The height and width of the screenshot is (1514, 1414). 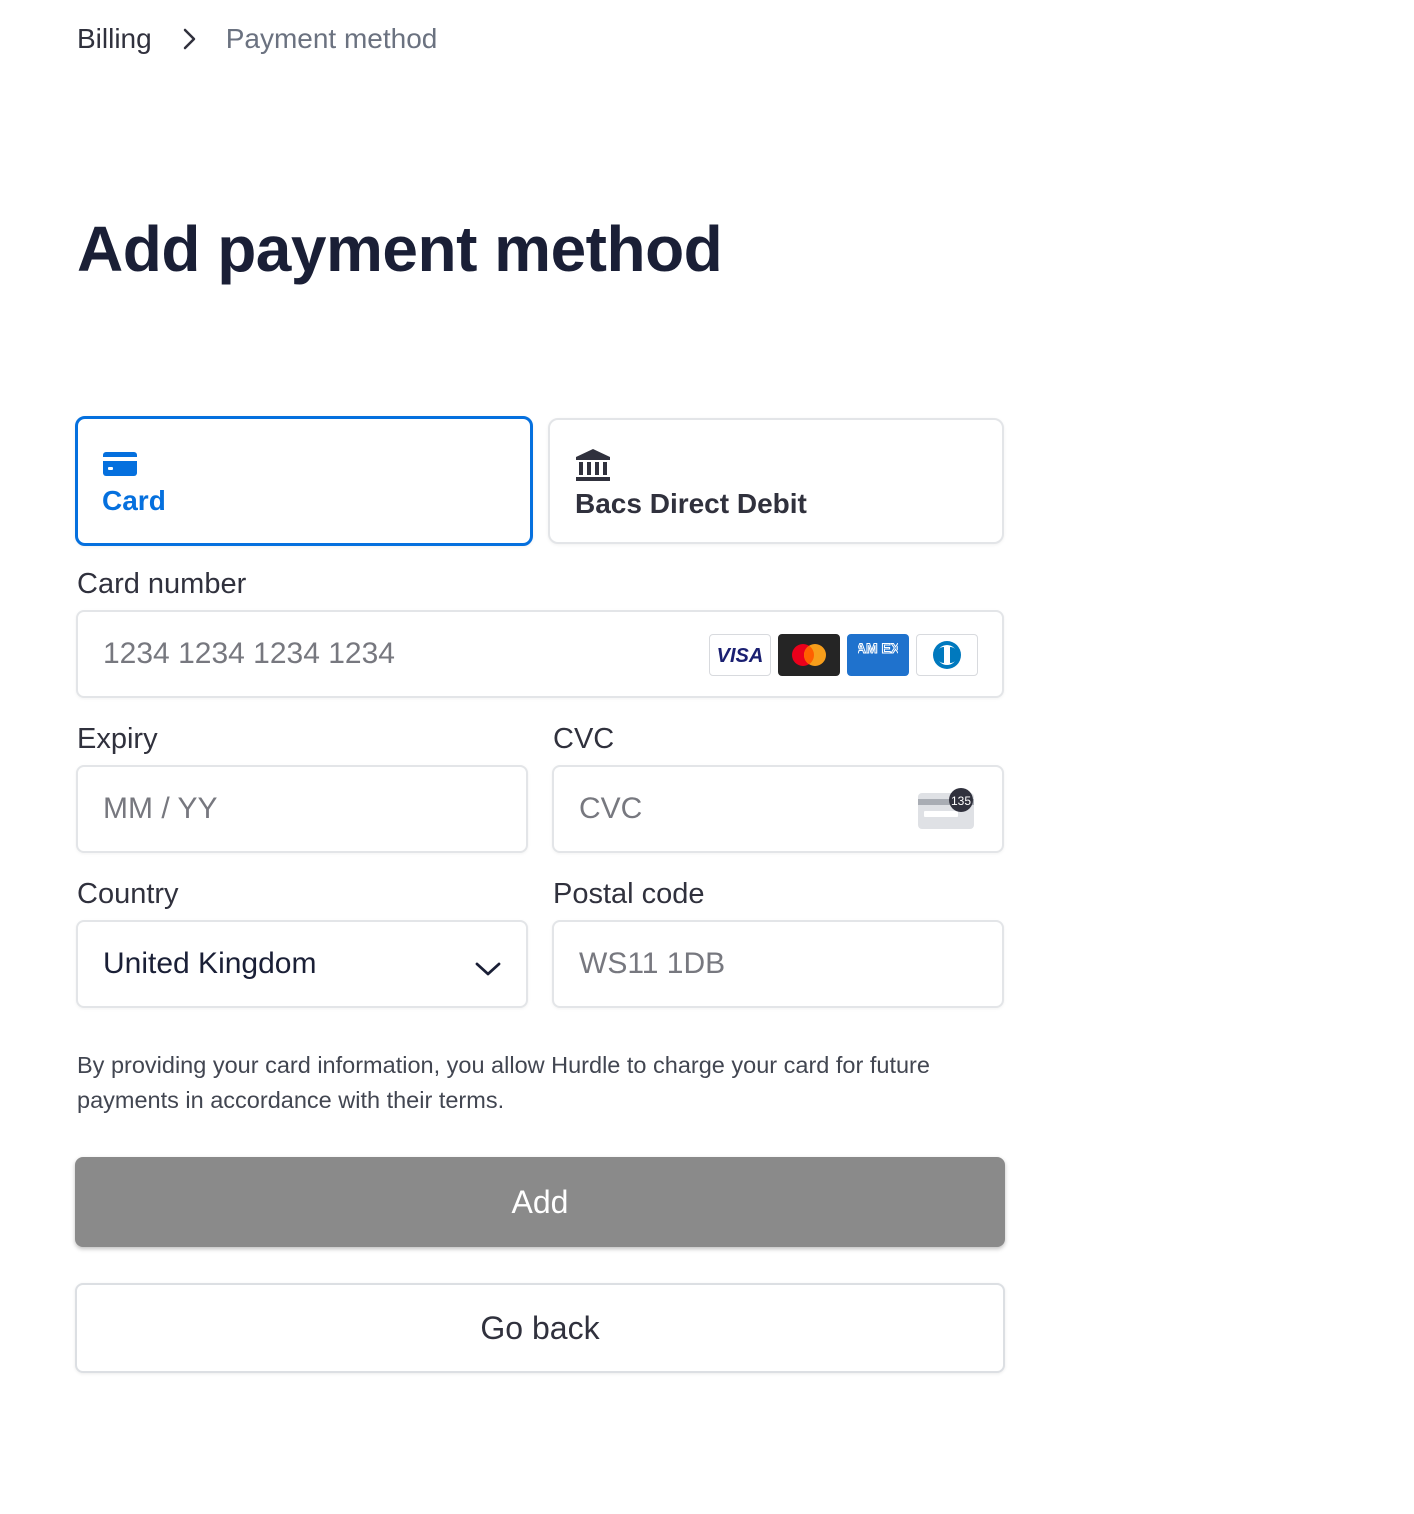 I want to click on cvc-label: CVC, so click(x=584, y=739).